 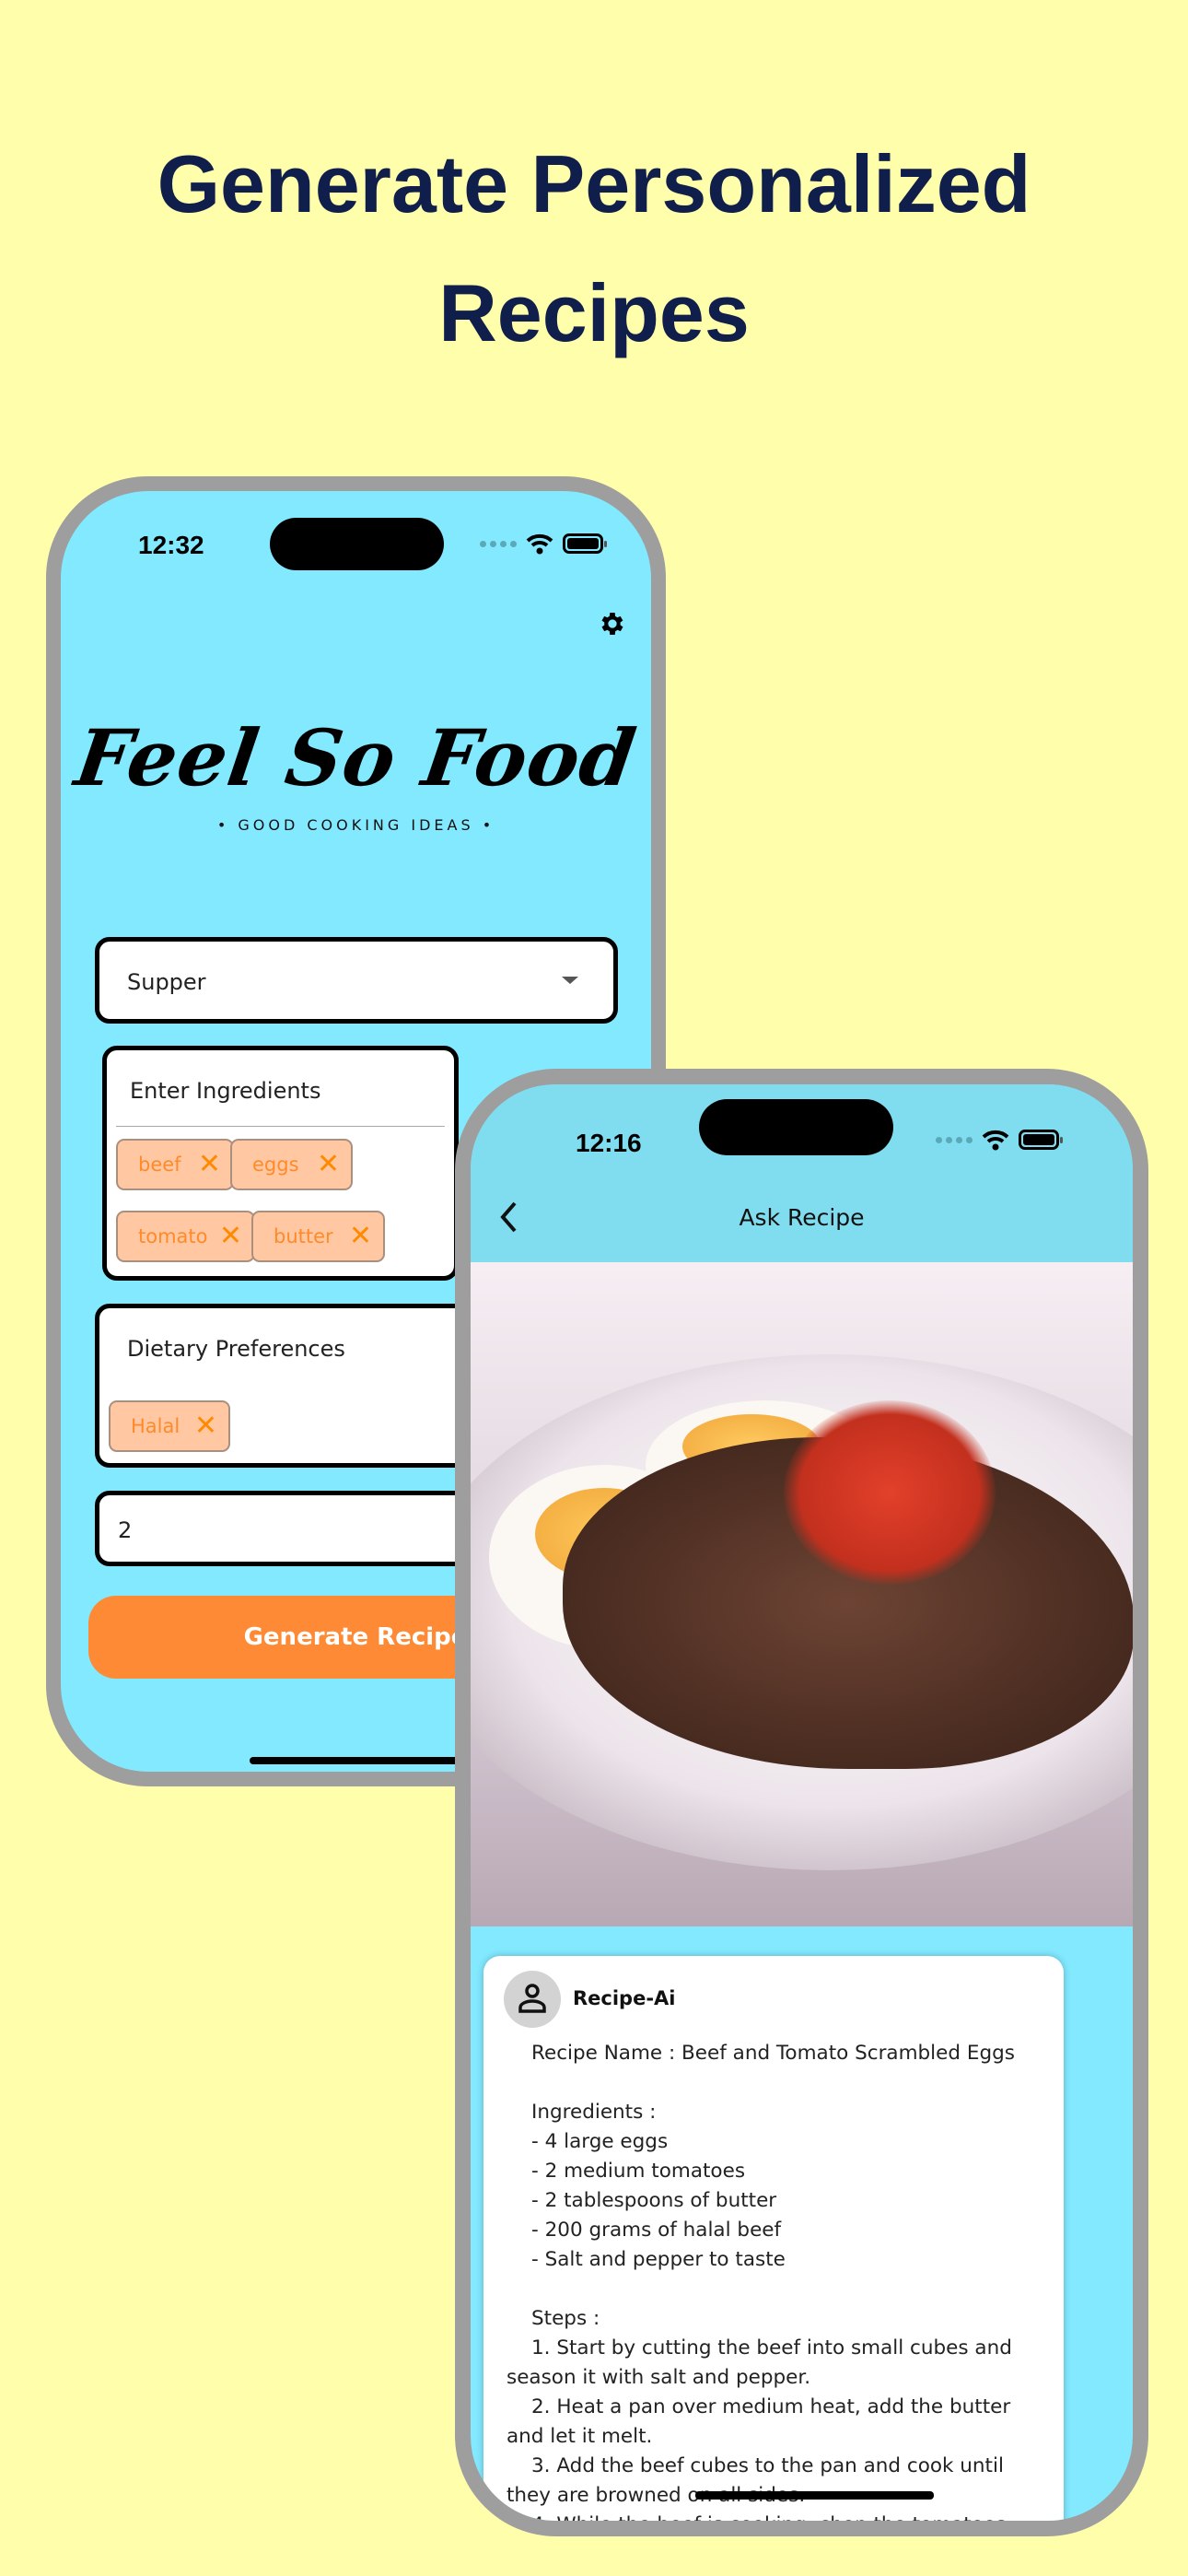 What do you see at coordinates (171, 545) in the screenshot?
I see `status-time: 12:32` at bounding box center [171, 545].